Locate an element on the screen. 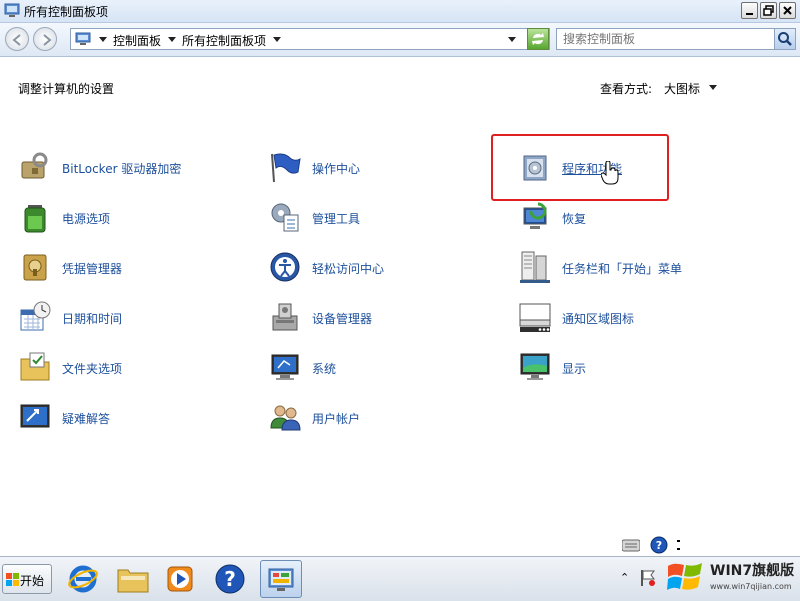 This screenshot has width=800, height=601. view-by-dropdown: 大图标 is located at coordinates (682, 88).